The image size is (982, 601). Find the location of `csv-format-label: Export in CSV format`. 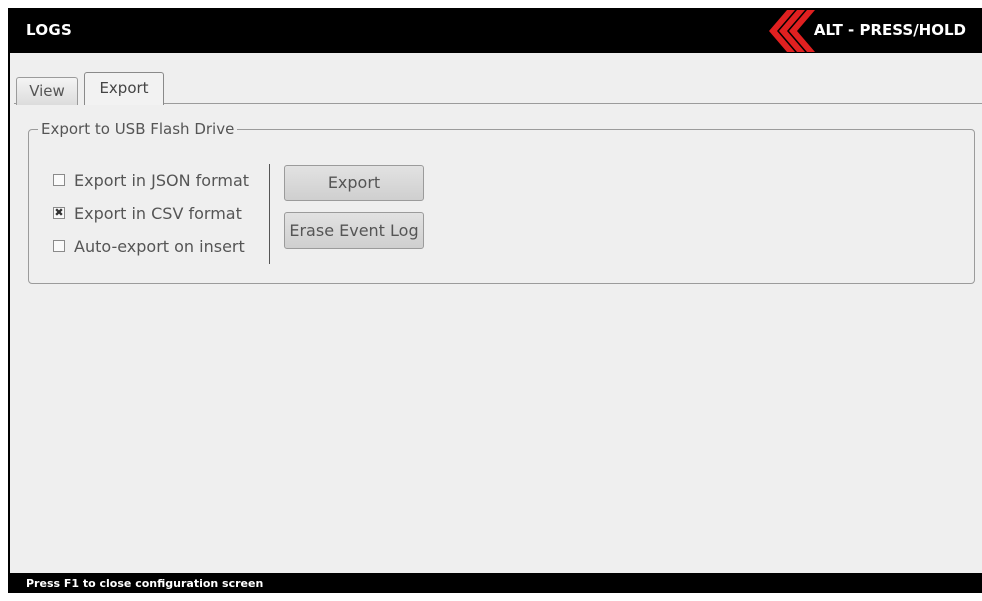

csv-format-label: Export in CSV format is located at coordinates (158, 213).